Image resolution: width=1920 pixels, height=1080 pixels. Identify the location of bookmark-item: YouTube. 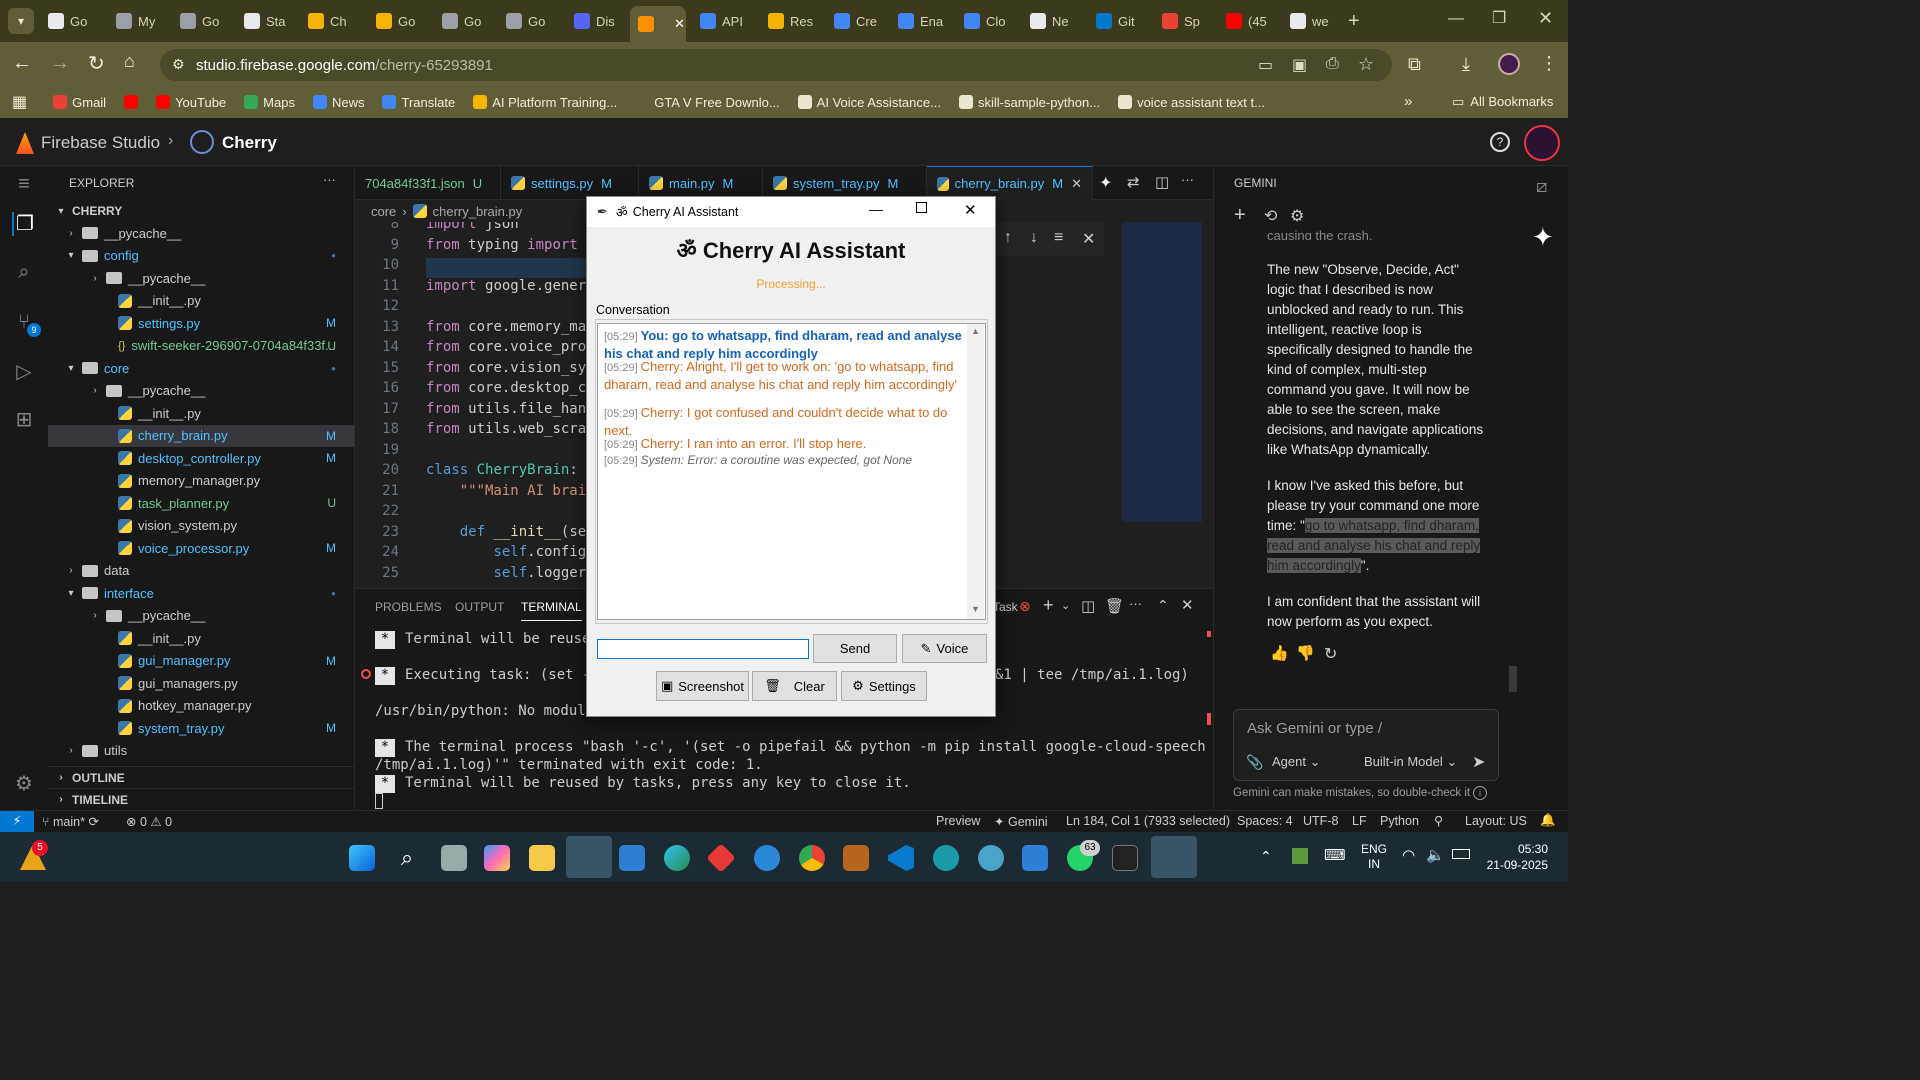
(191, 102).